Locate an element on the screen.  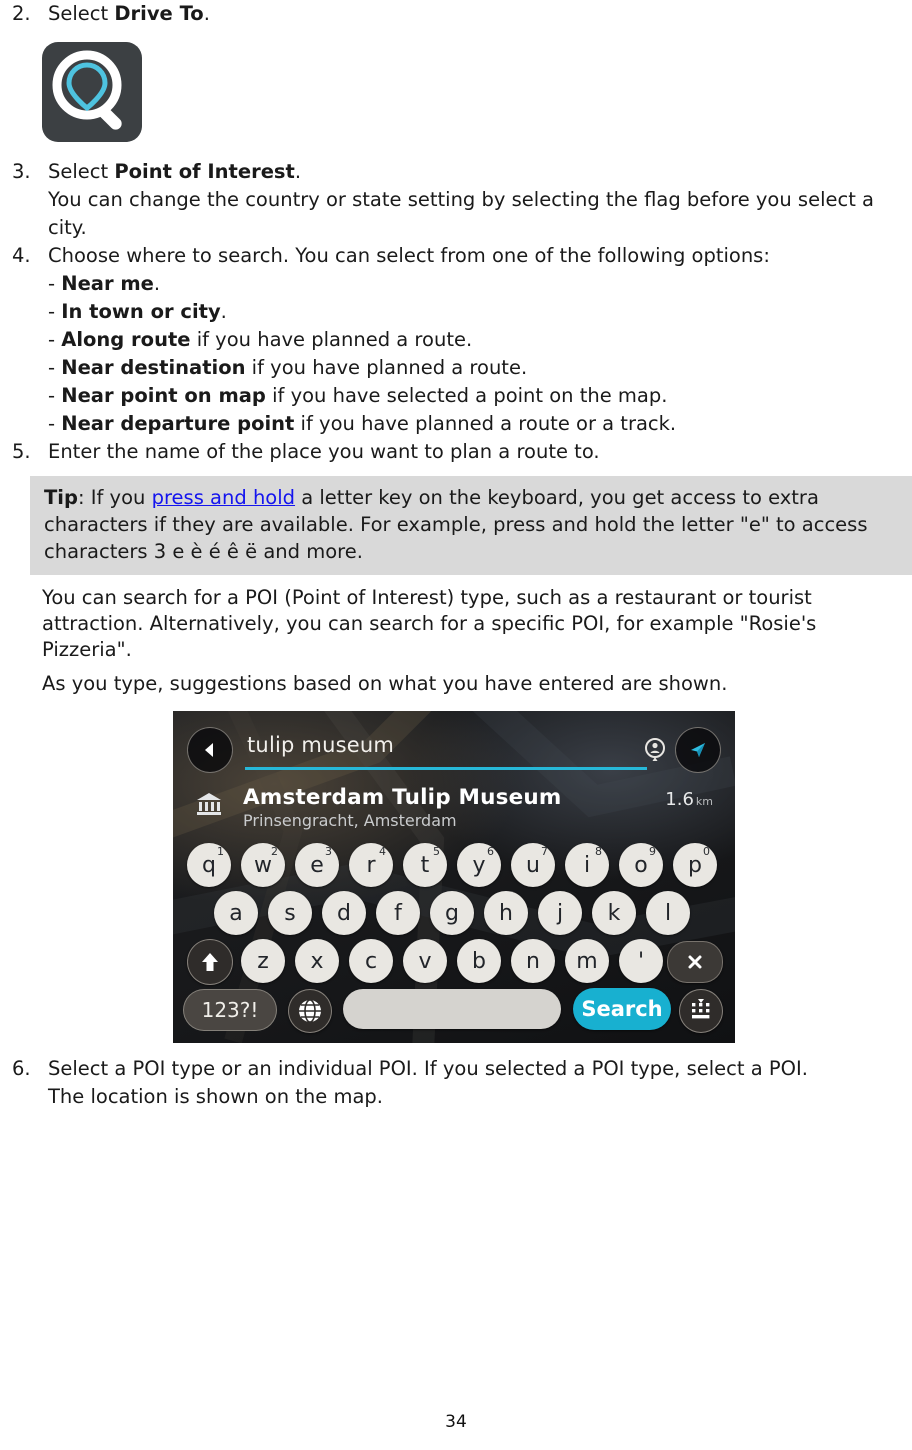
key-x: x is located at coordinates (317, 961).